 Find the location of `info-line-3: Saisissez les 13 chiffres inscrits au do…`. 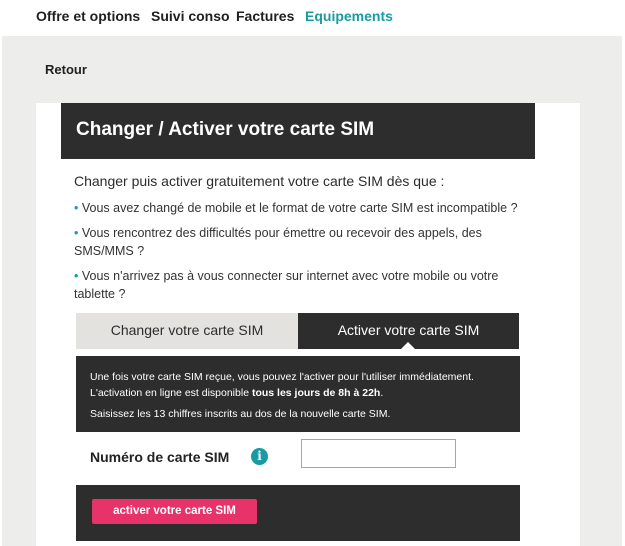

info-line-3: Saisissez les 13 chiffres inscrits au do… is located at coordinates (240, 414).